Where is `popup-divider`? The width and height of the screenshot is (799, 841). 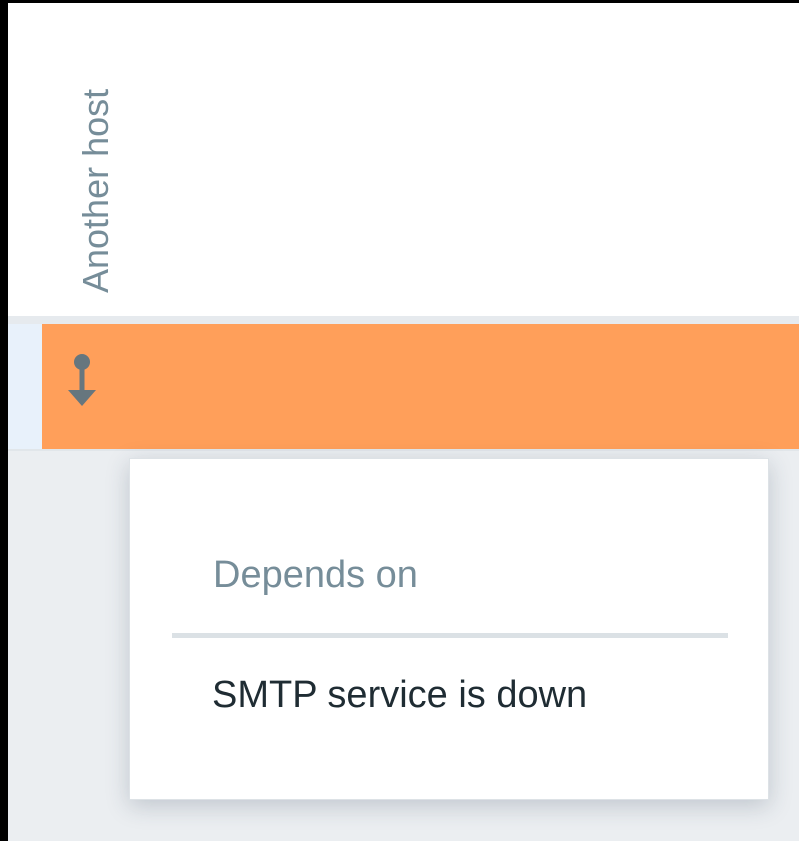 popup-divider is located at coordinates (450, 635).